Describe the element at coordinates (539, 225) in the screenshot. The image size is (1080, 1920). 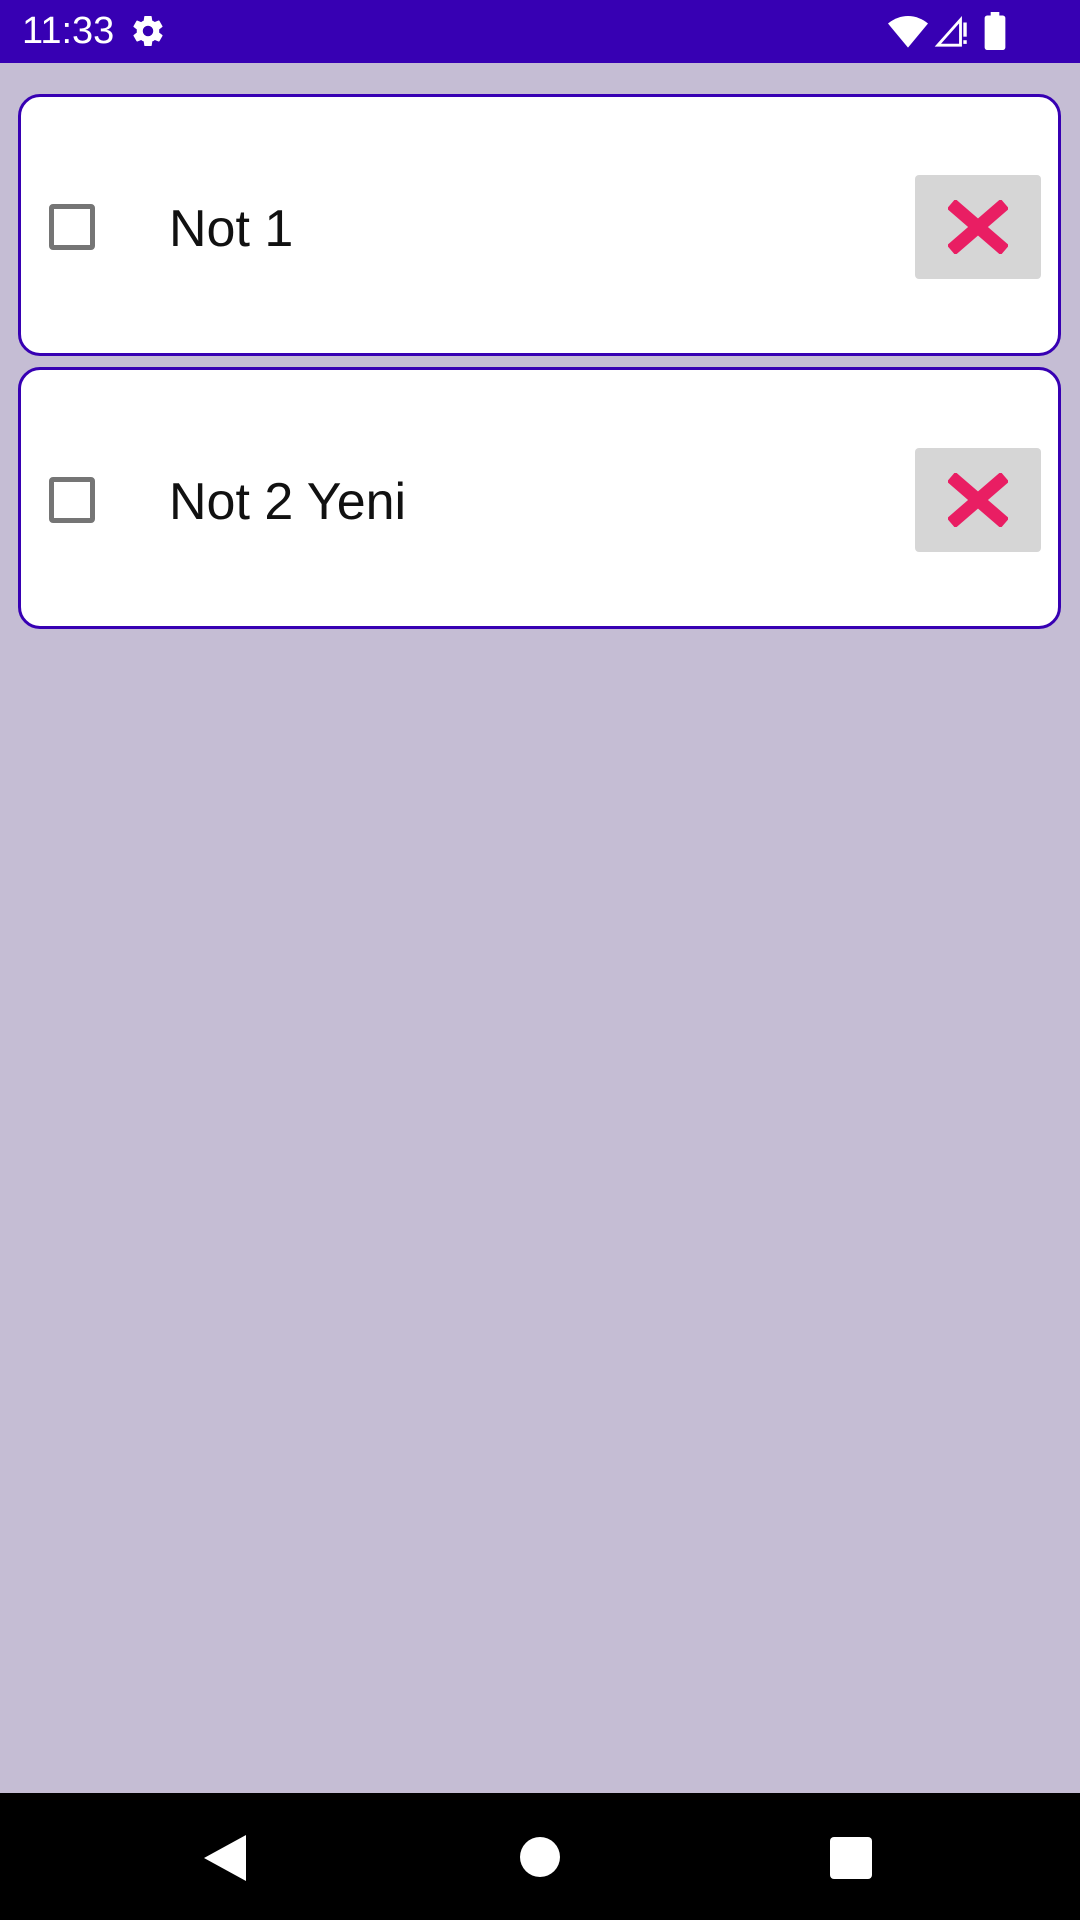
I see `note-card: Not 1` at that location.